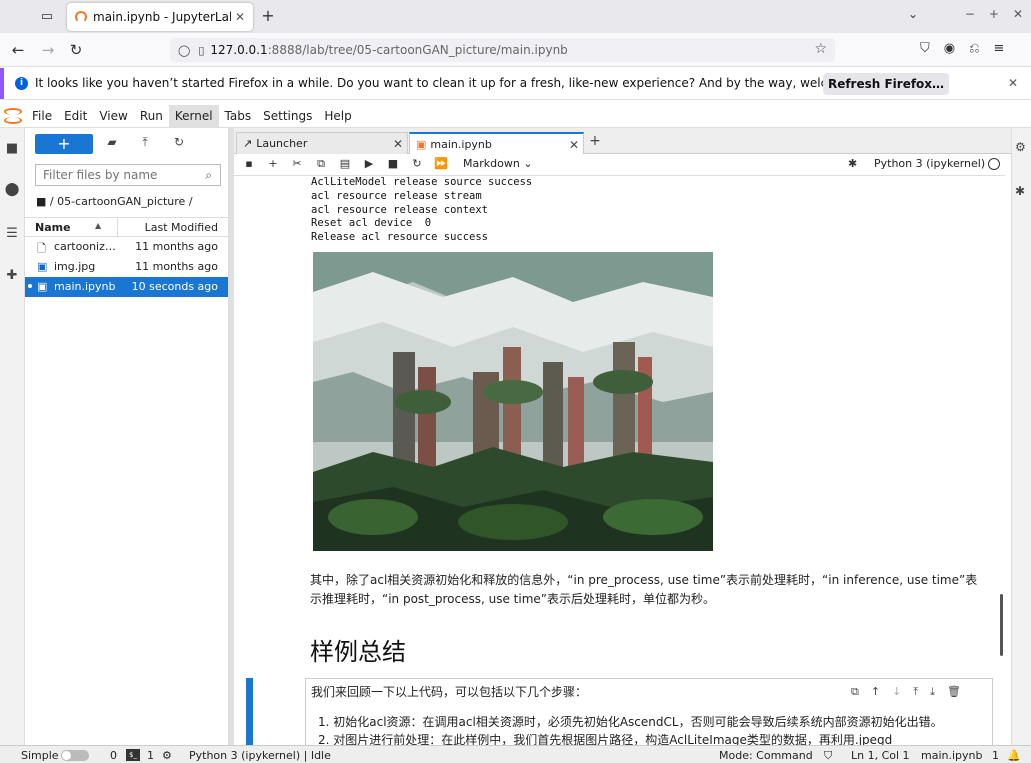 The image size is (1031, 763). Describe the element at coordinates (151, 116) in the screenshot. I see `menu-run: Run` at that location.